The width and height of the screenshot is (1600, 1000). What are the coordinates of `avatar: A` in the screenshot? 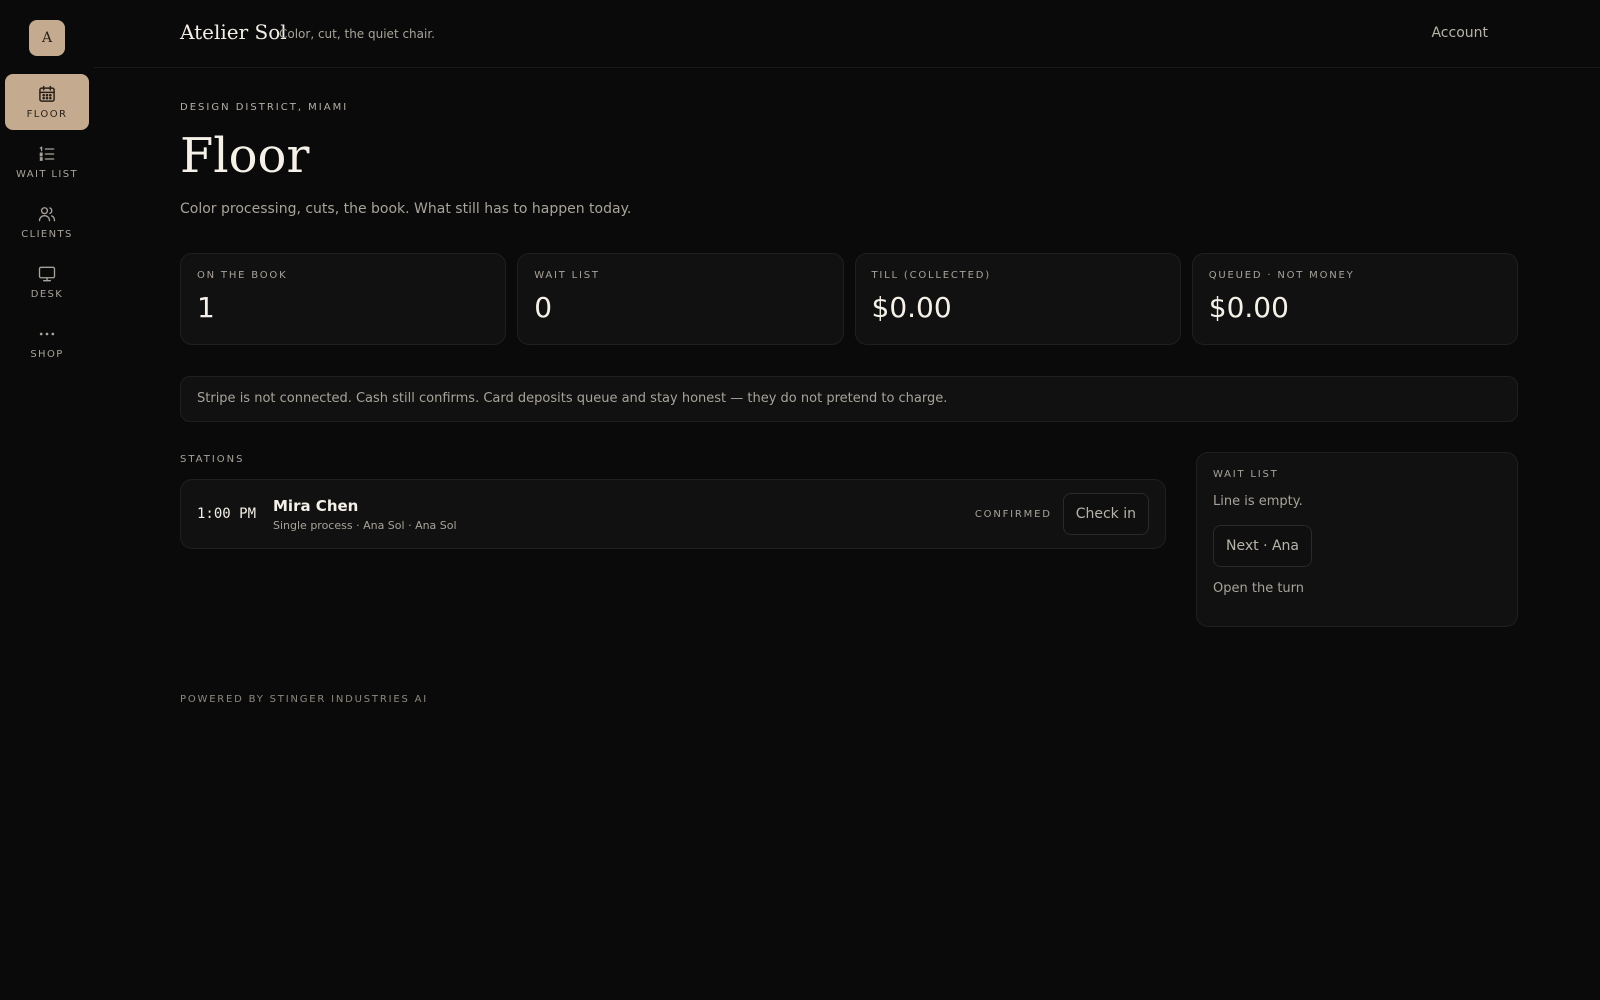 It's located at (47, 38).